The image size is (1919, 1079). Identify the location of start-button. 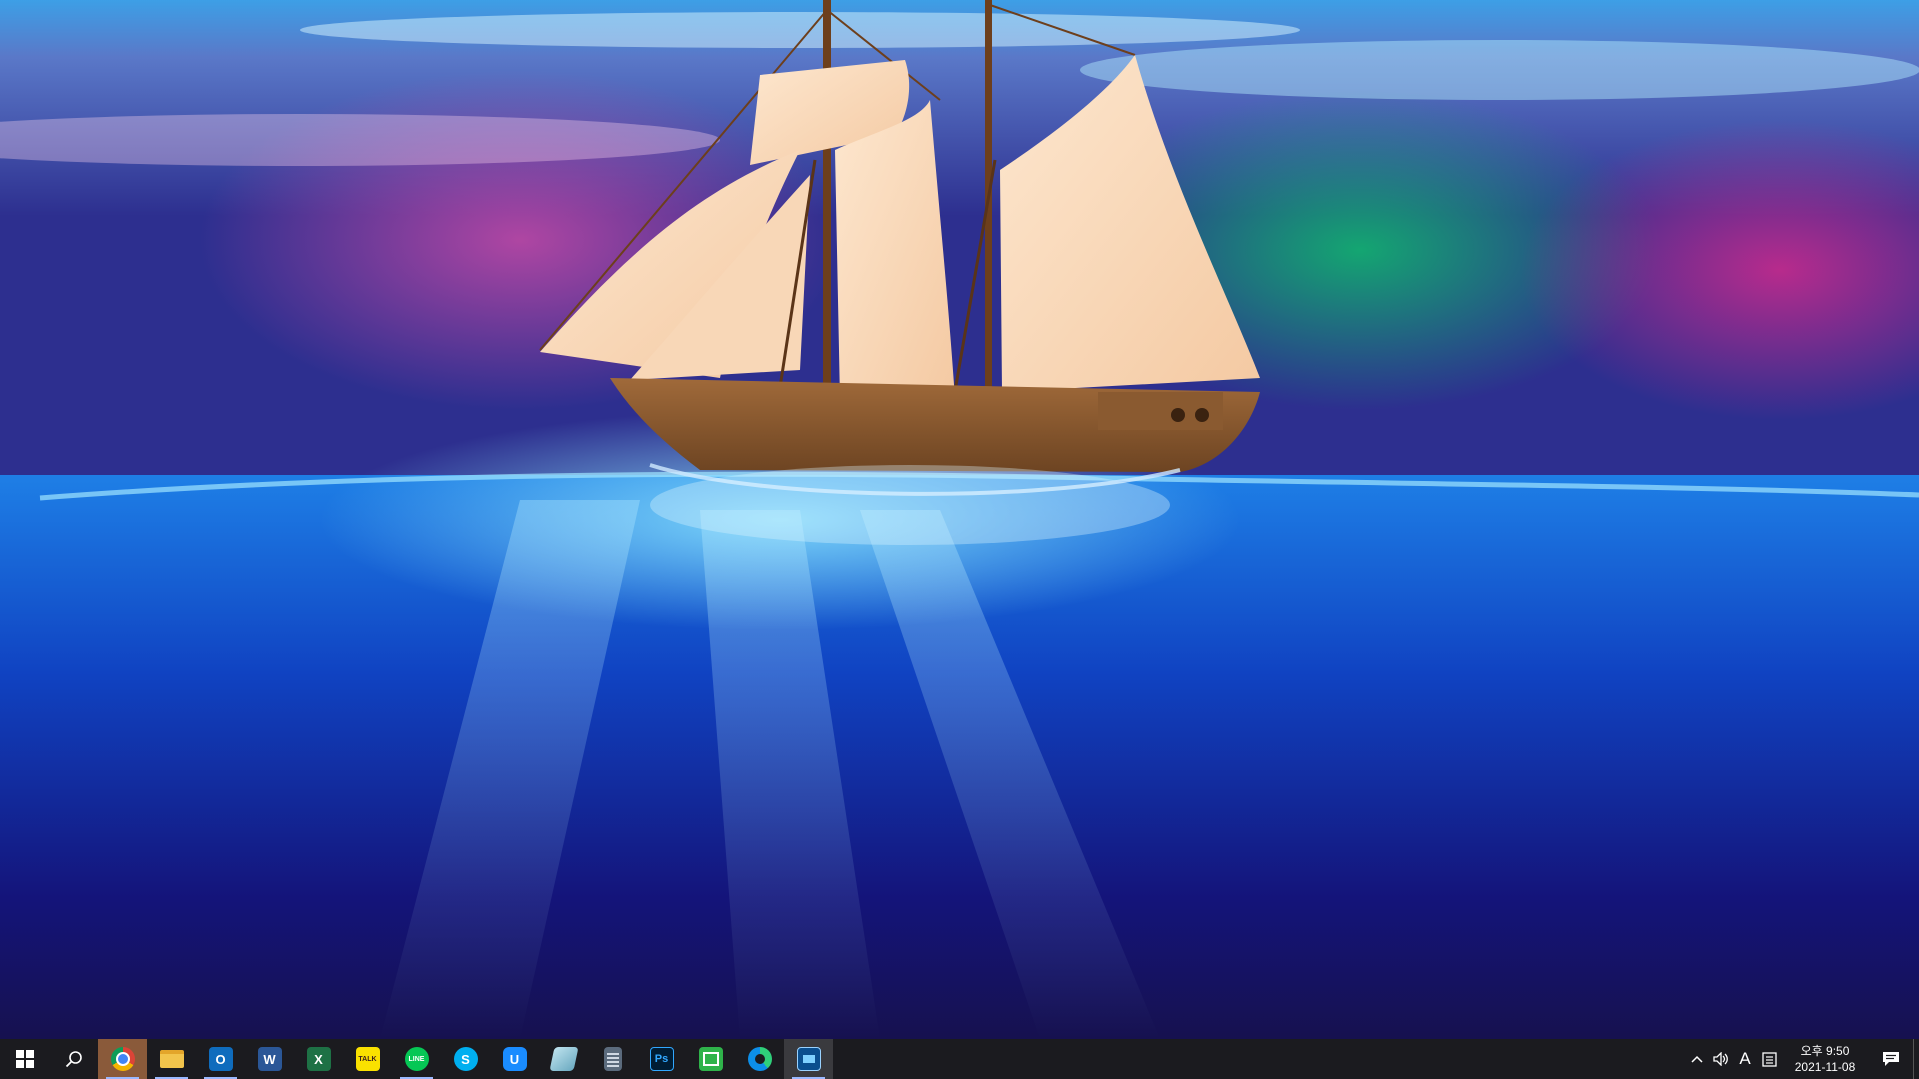
(24, 1059).